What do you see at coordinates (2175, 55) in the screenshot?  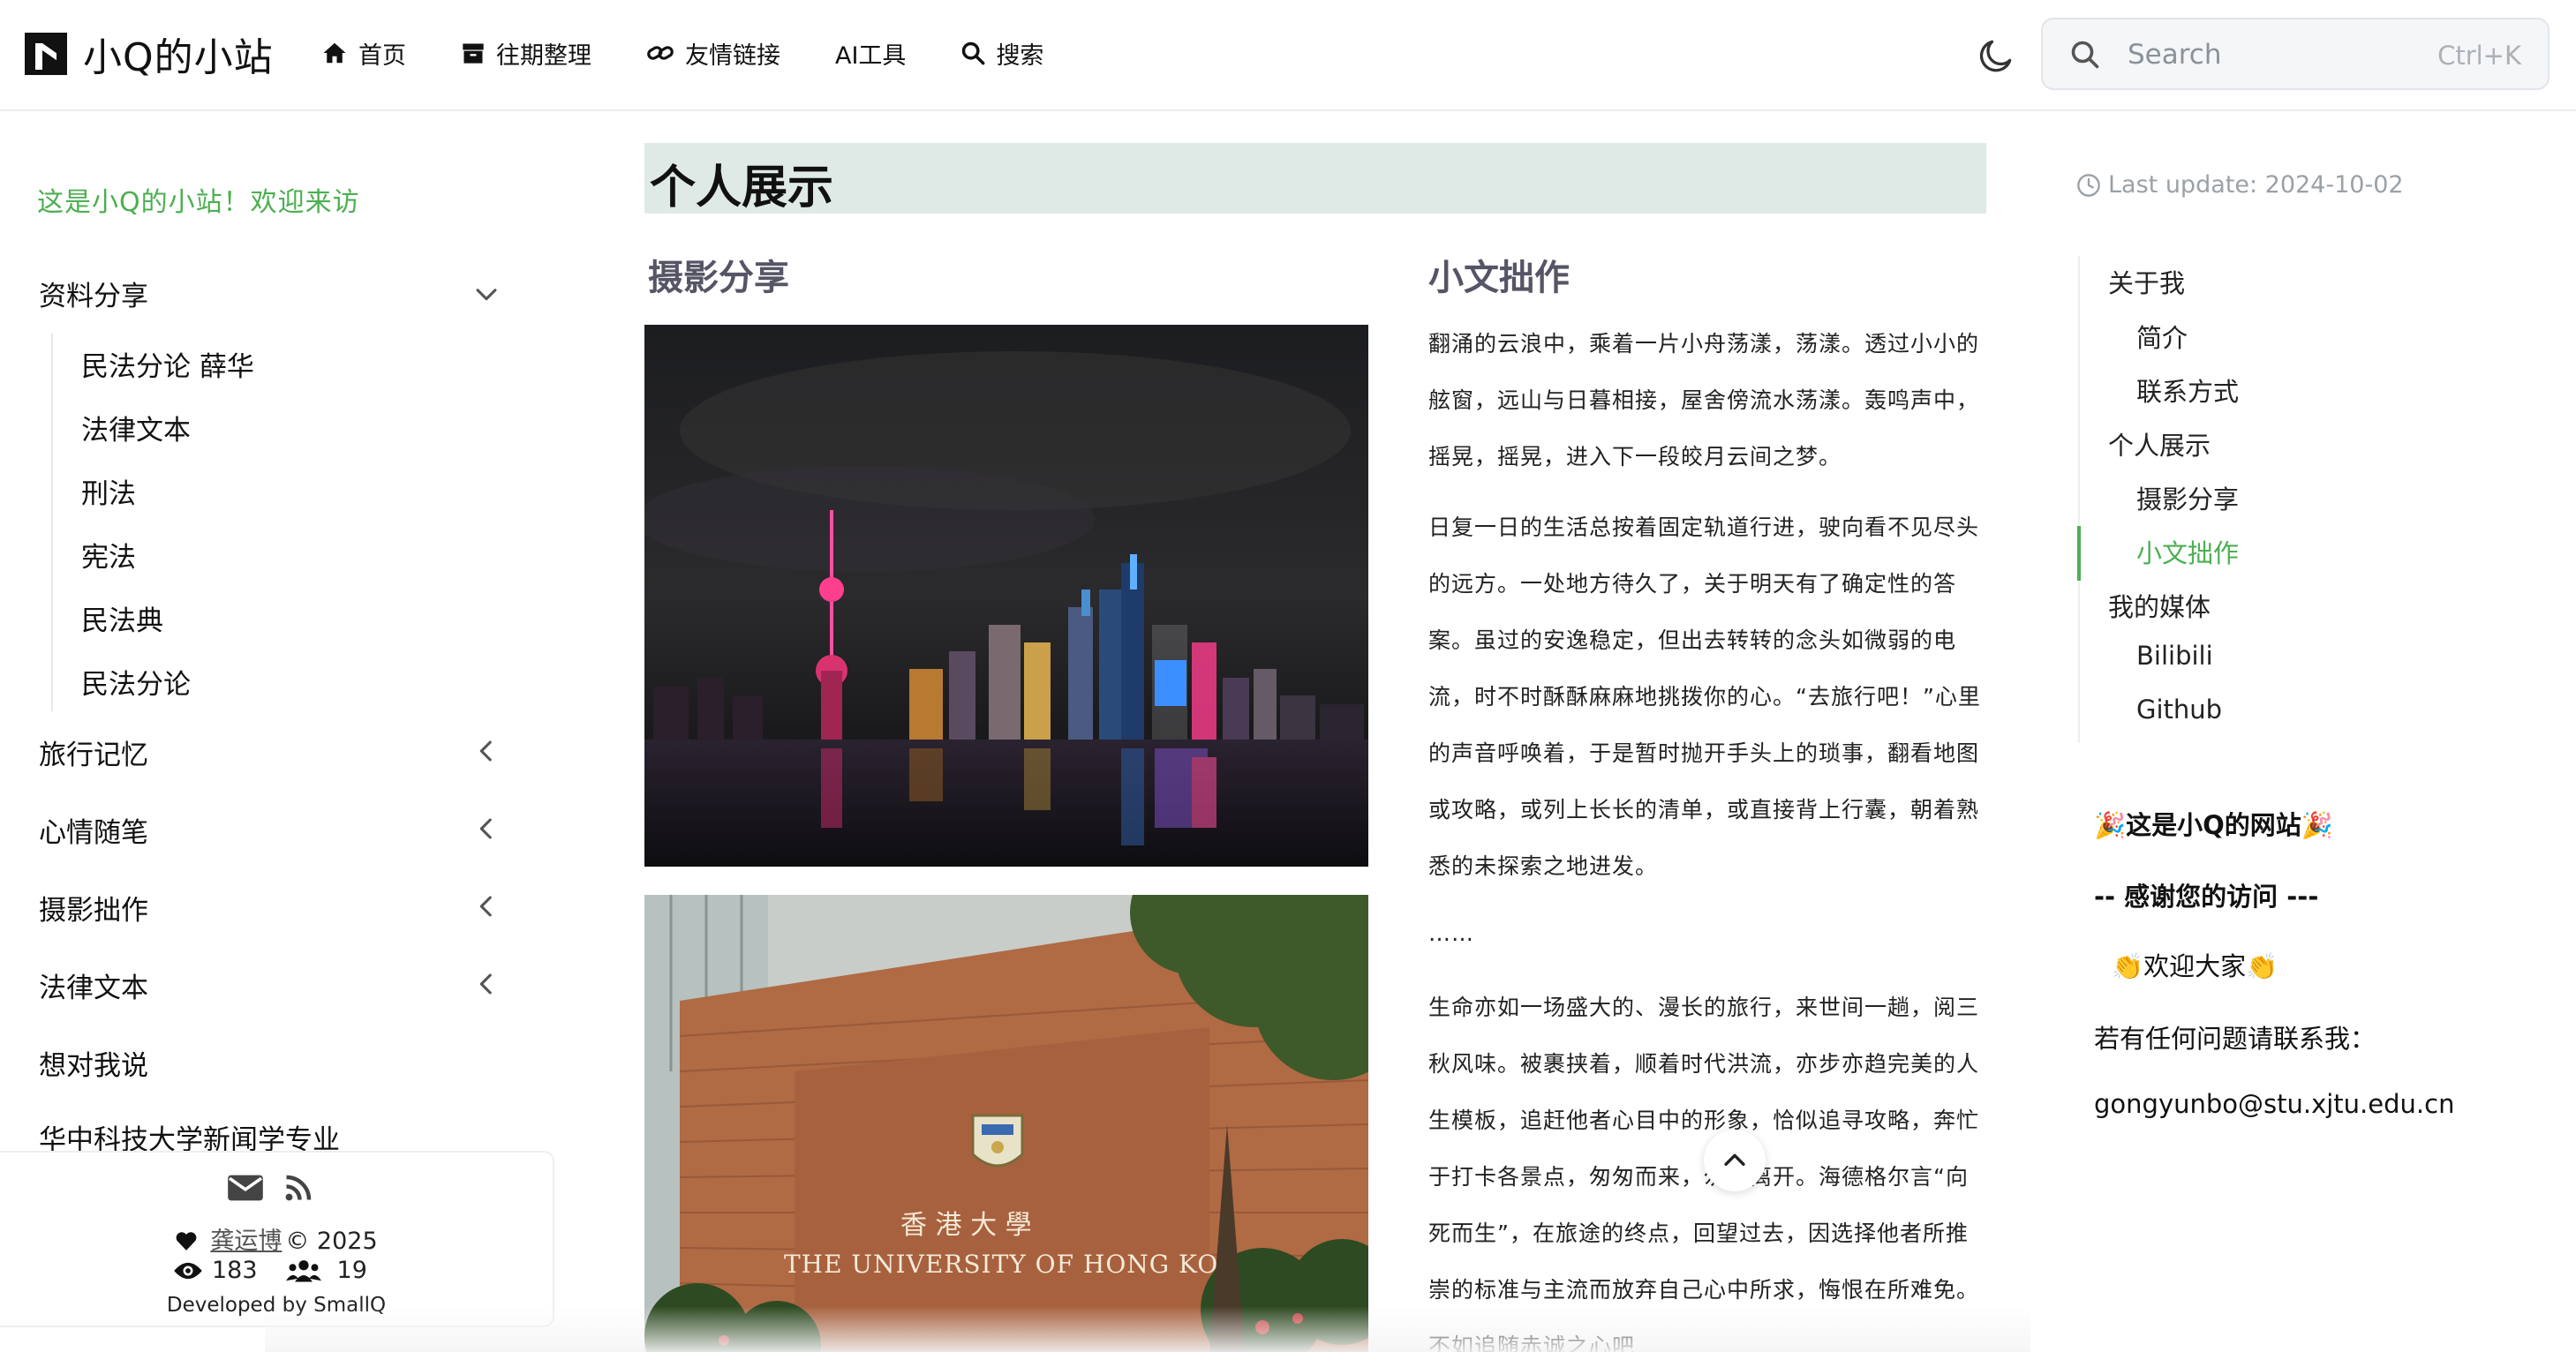 I see `search-placeholder: Search` at bounding box center [2175, 55].